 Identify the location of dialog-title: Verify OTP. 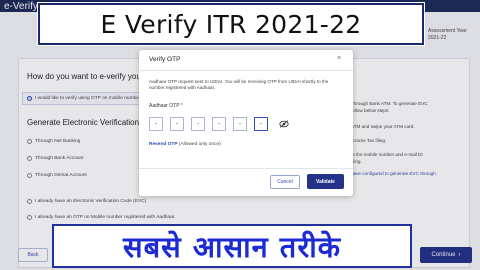
(165, 59).